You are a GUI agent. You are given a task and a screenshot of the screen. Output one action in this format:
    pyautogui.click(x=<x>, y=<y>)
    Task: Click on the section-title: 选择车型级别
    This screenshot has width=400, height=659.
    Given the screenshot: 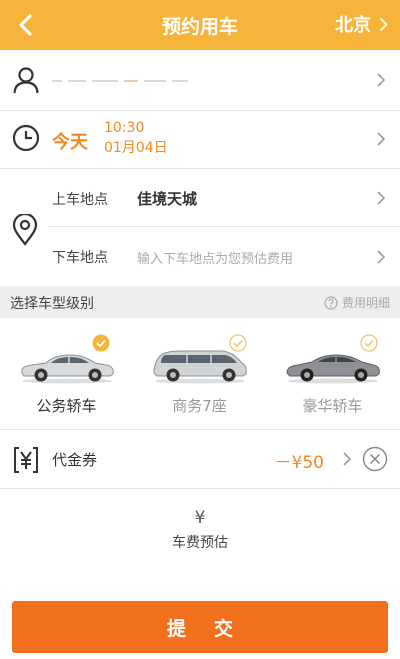 What is the action you would take?
    pyautogui.click(x=52, y=304)
    